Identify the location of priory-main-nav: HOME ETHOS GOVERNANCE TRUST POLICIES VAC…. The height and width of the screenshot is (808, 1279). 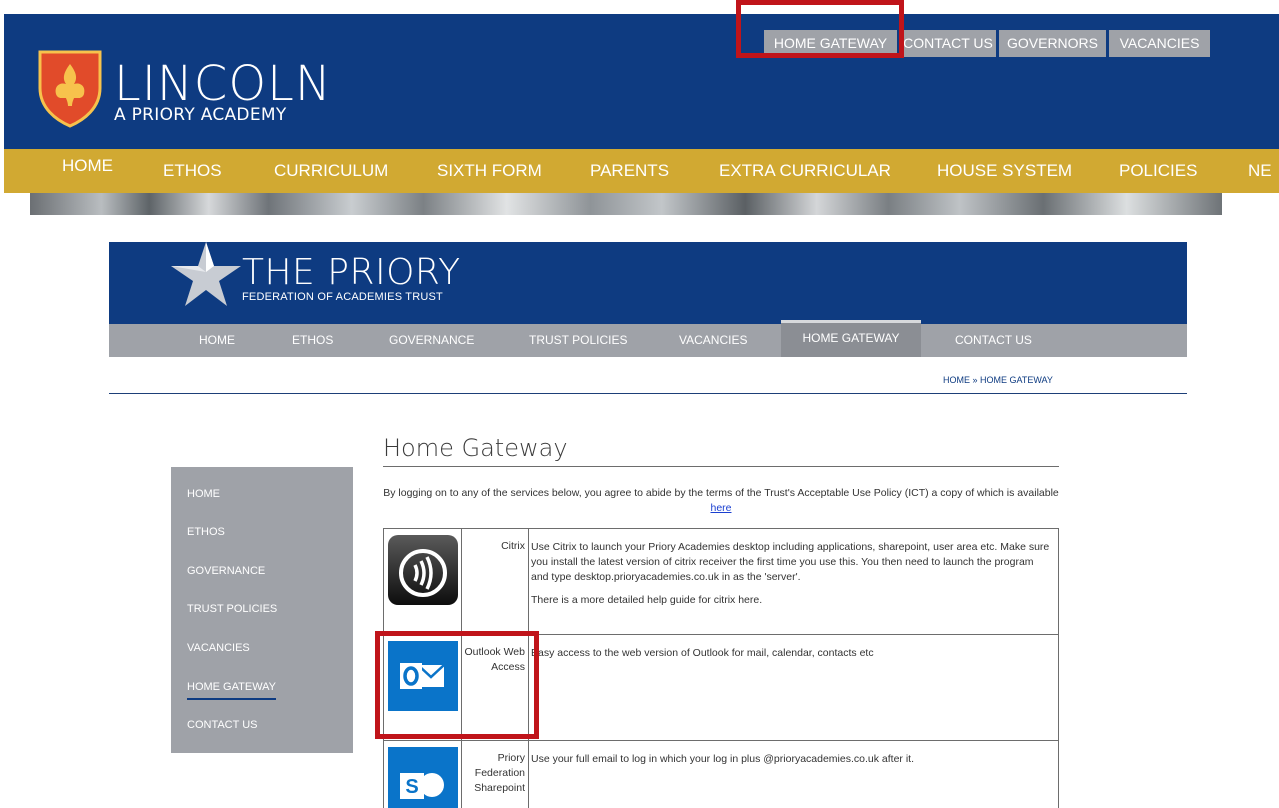
(648, 338).